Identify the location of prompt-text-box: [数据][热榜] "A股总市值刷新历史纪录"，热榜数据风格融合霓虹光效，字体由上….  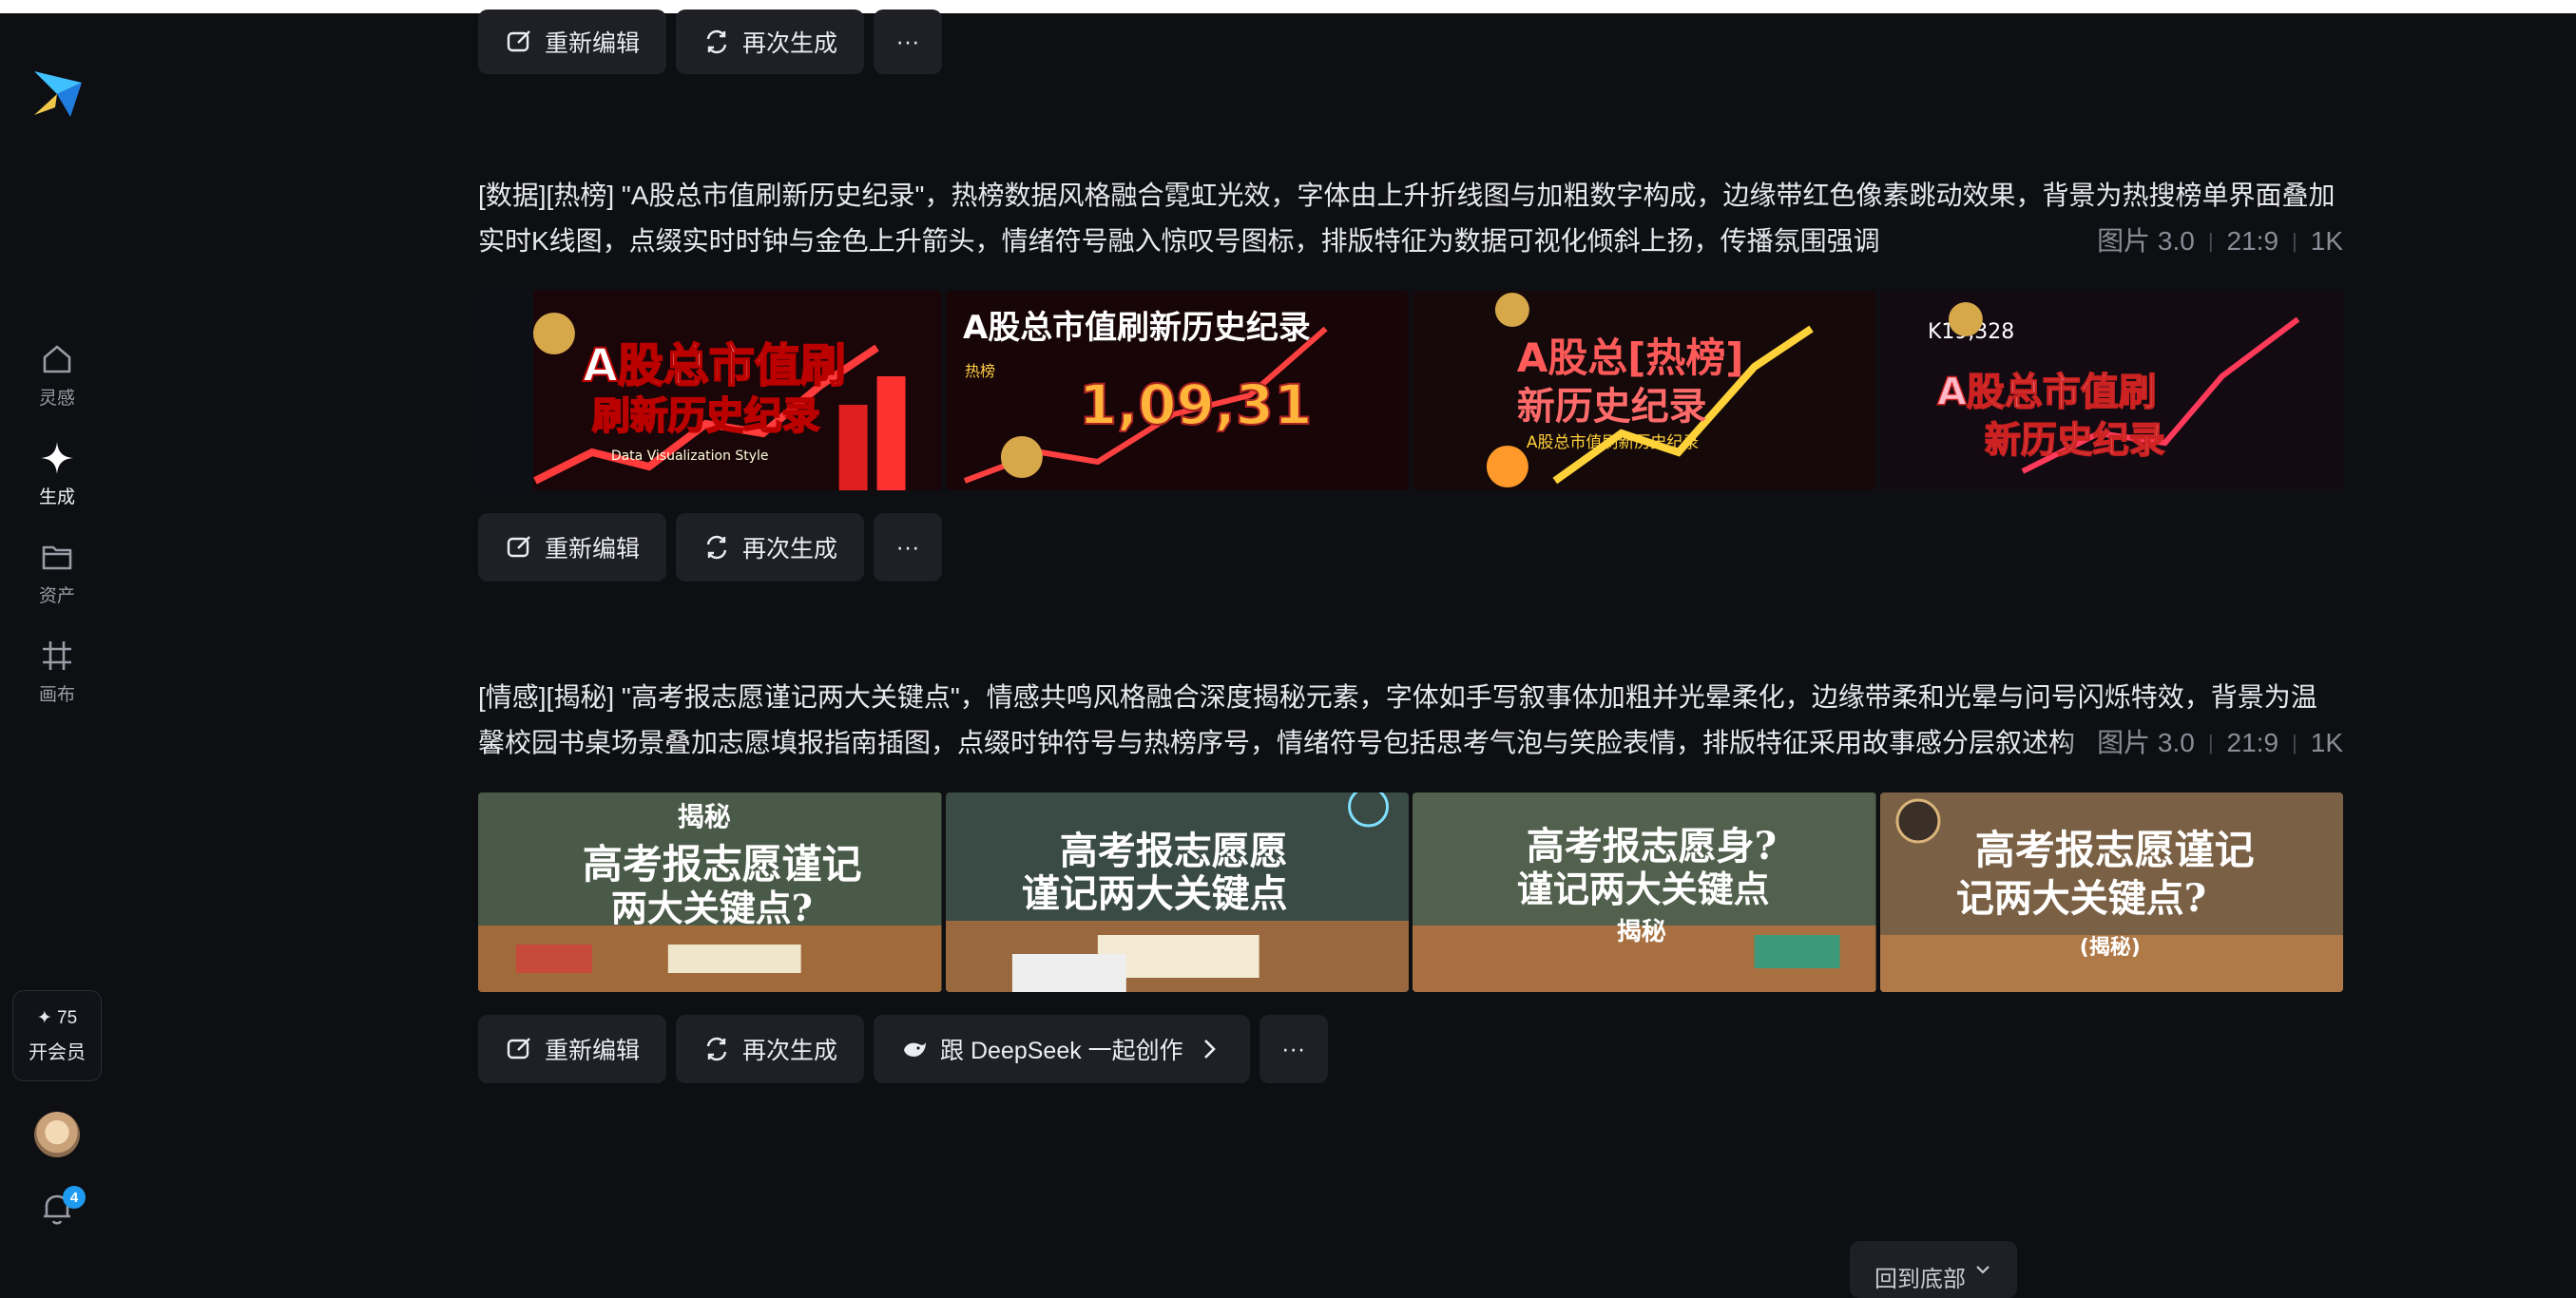
(1410, 218).